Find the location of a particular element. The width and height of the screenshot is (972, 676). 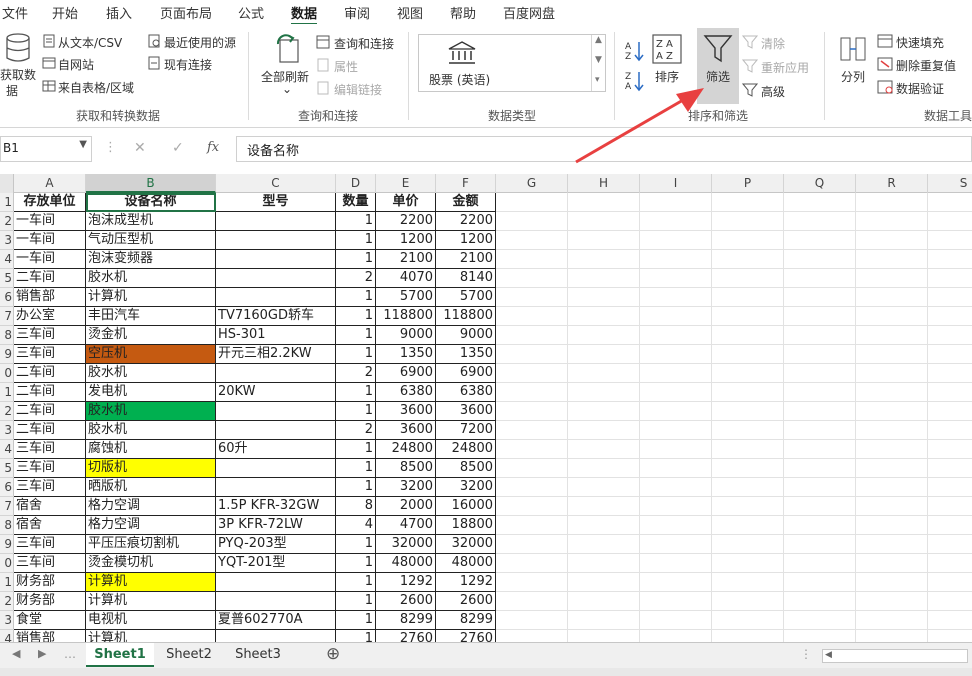

enter-icon: ✓ is located at coordinates (178, 148).